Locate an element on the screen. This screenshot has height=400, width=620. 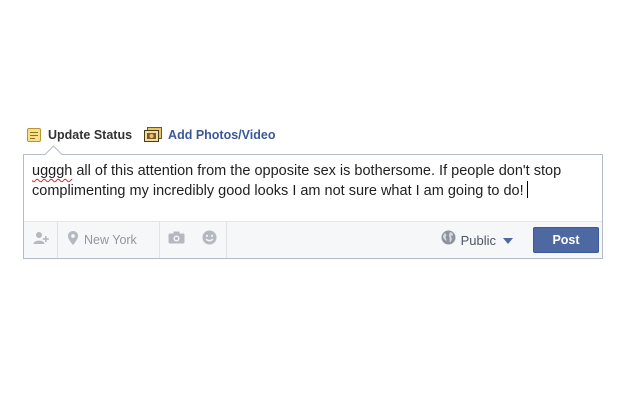
photo-icon is located at coordinates (153, 135).